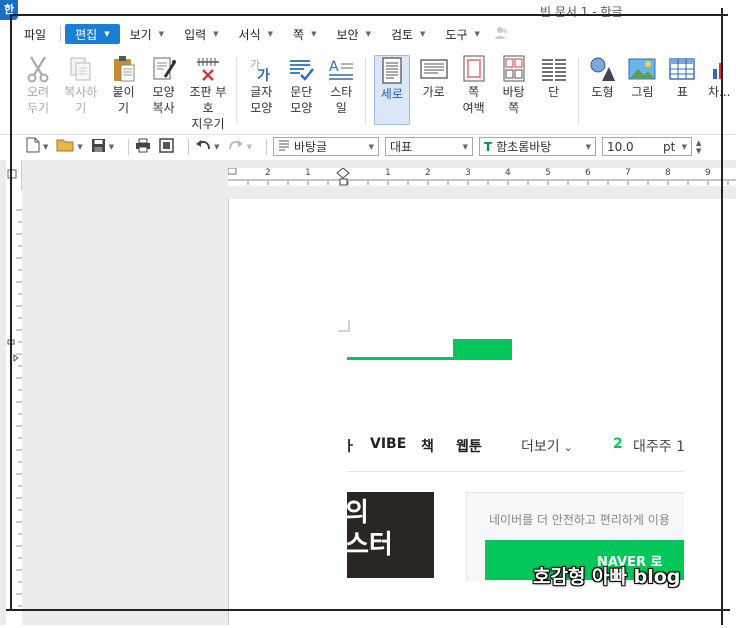 This screenshot has height=628, width=736. Describe the element at coordinates (429, 349) in the screenshot. I see `pasted-image-top` at that location.